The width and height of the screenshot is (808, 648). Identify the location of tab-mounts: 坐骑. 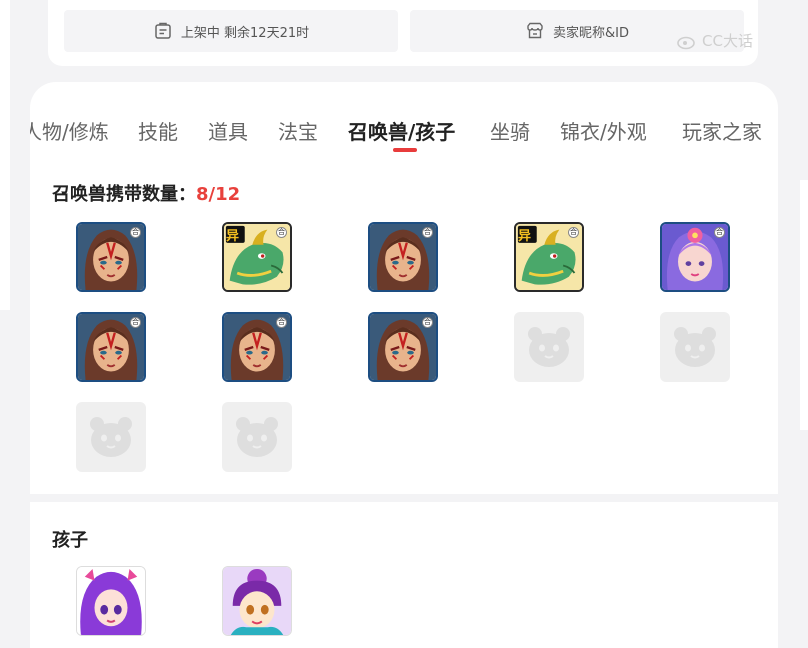
(510, 130).